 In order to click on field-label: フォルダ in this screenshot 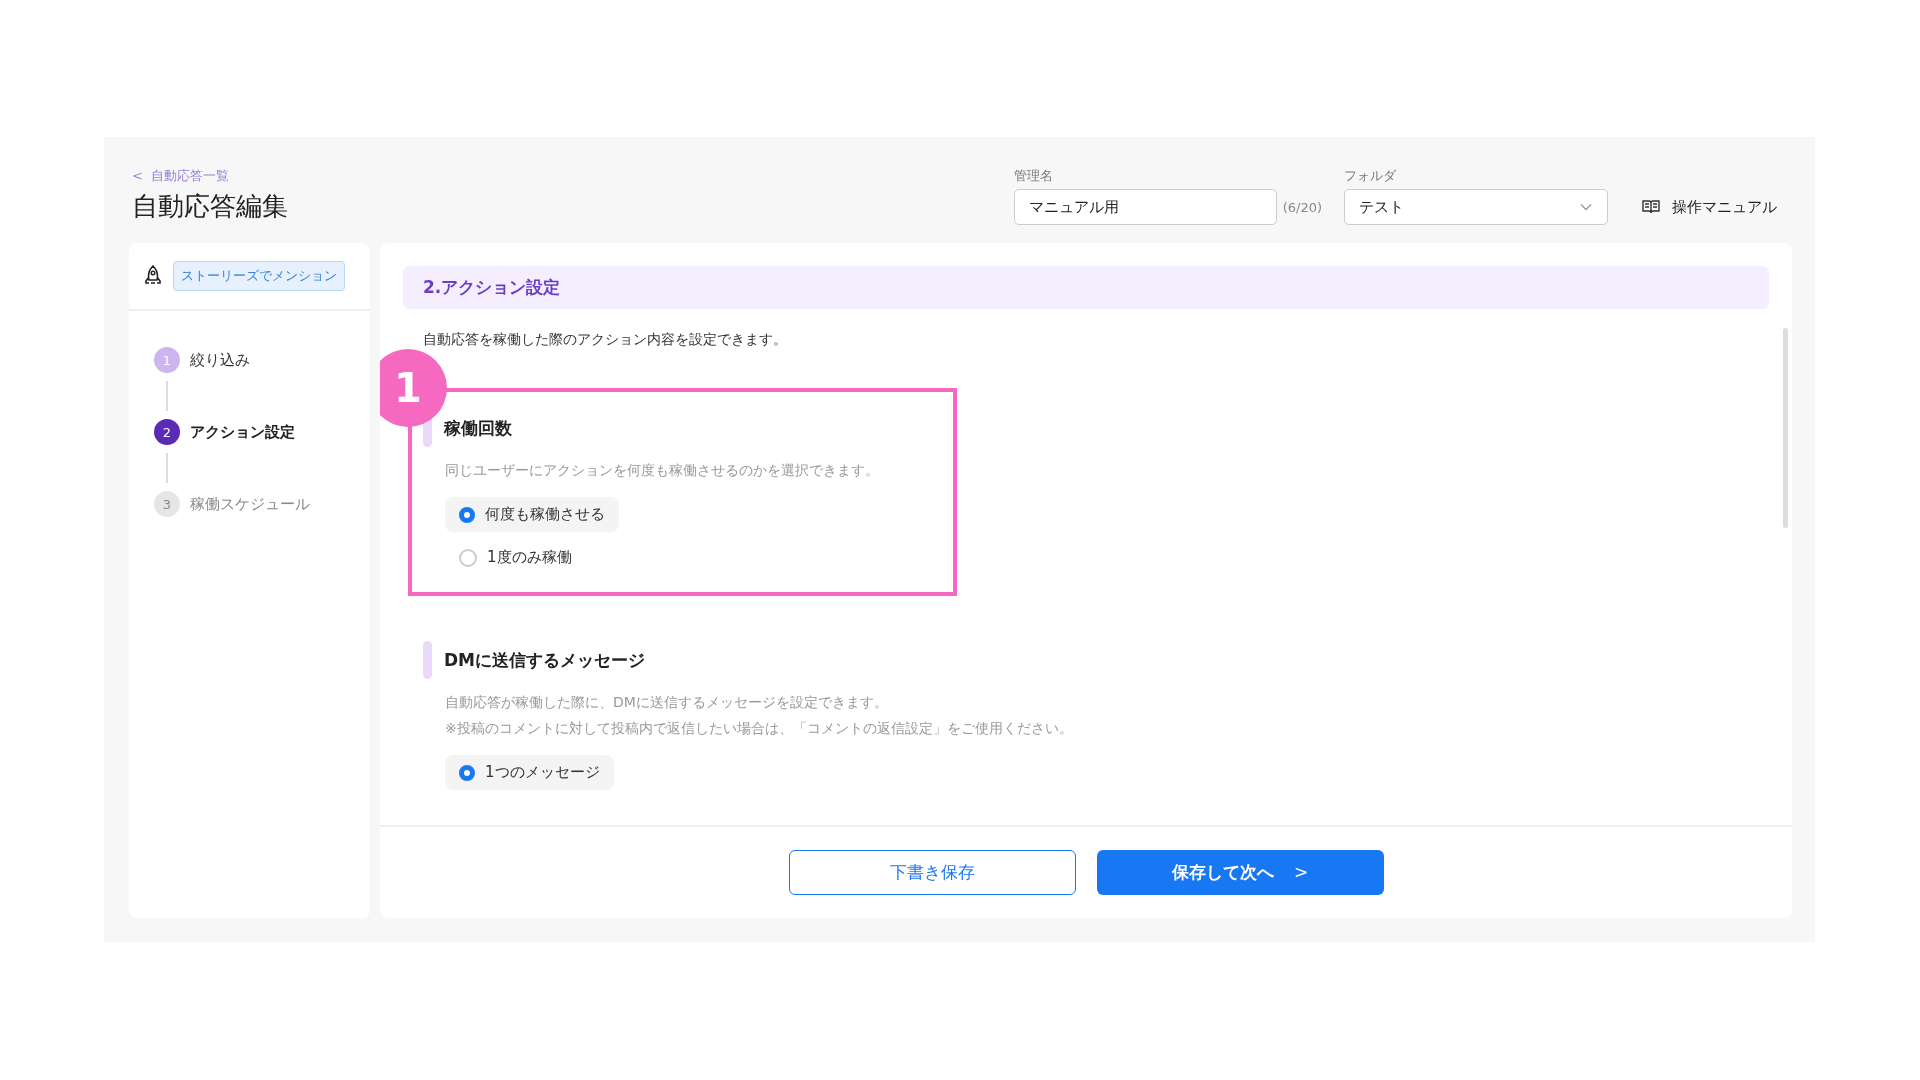, I will do `click(1370, 176)`.